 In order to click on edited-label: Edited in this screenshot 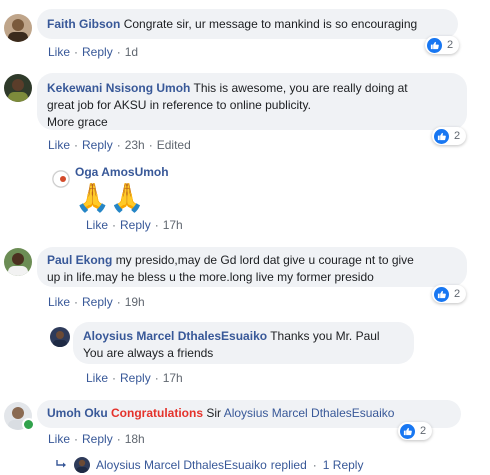, I will do `click(174, 145)`.